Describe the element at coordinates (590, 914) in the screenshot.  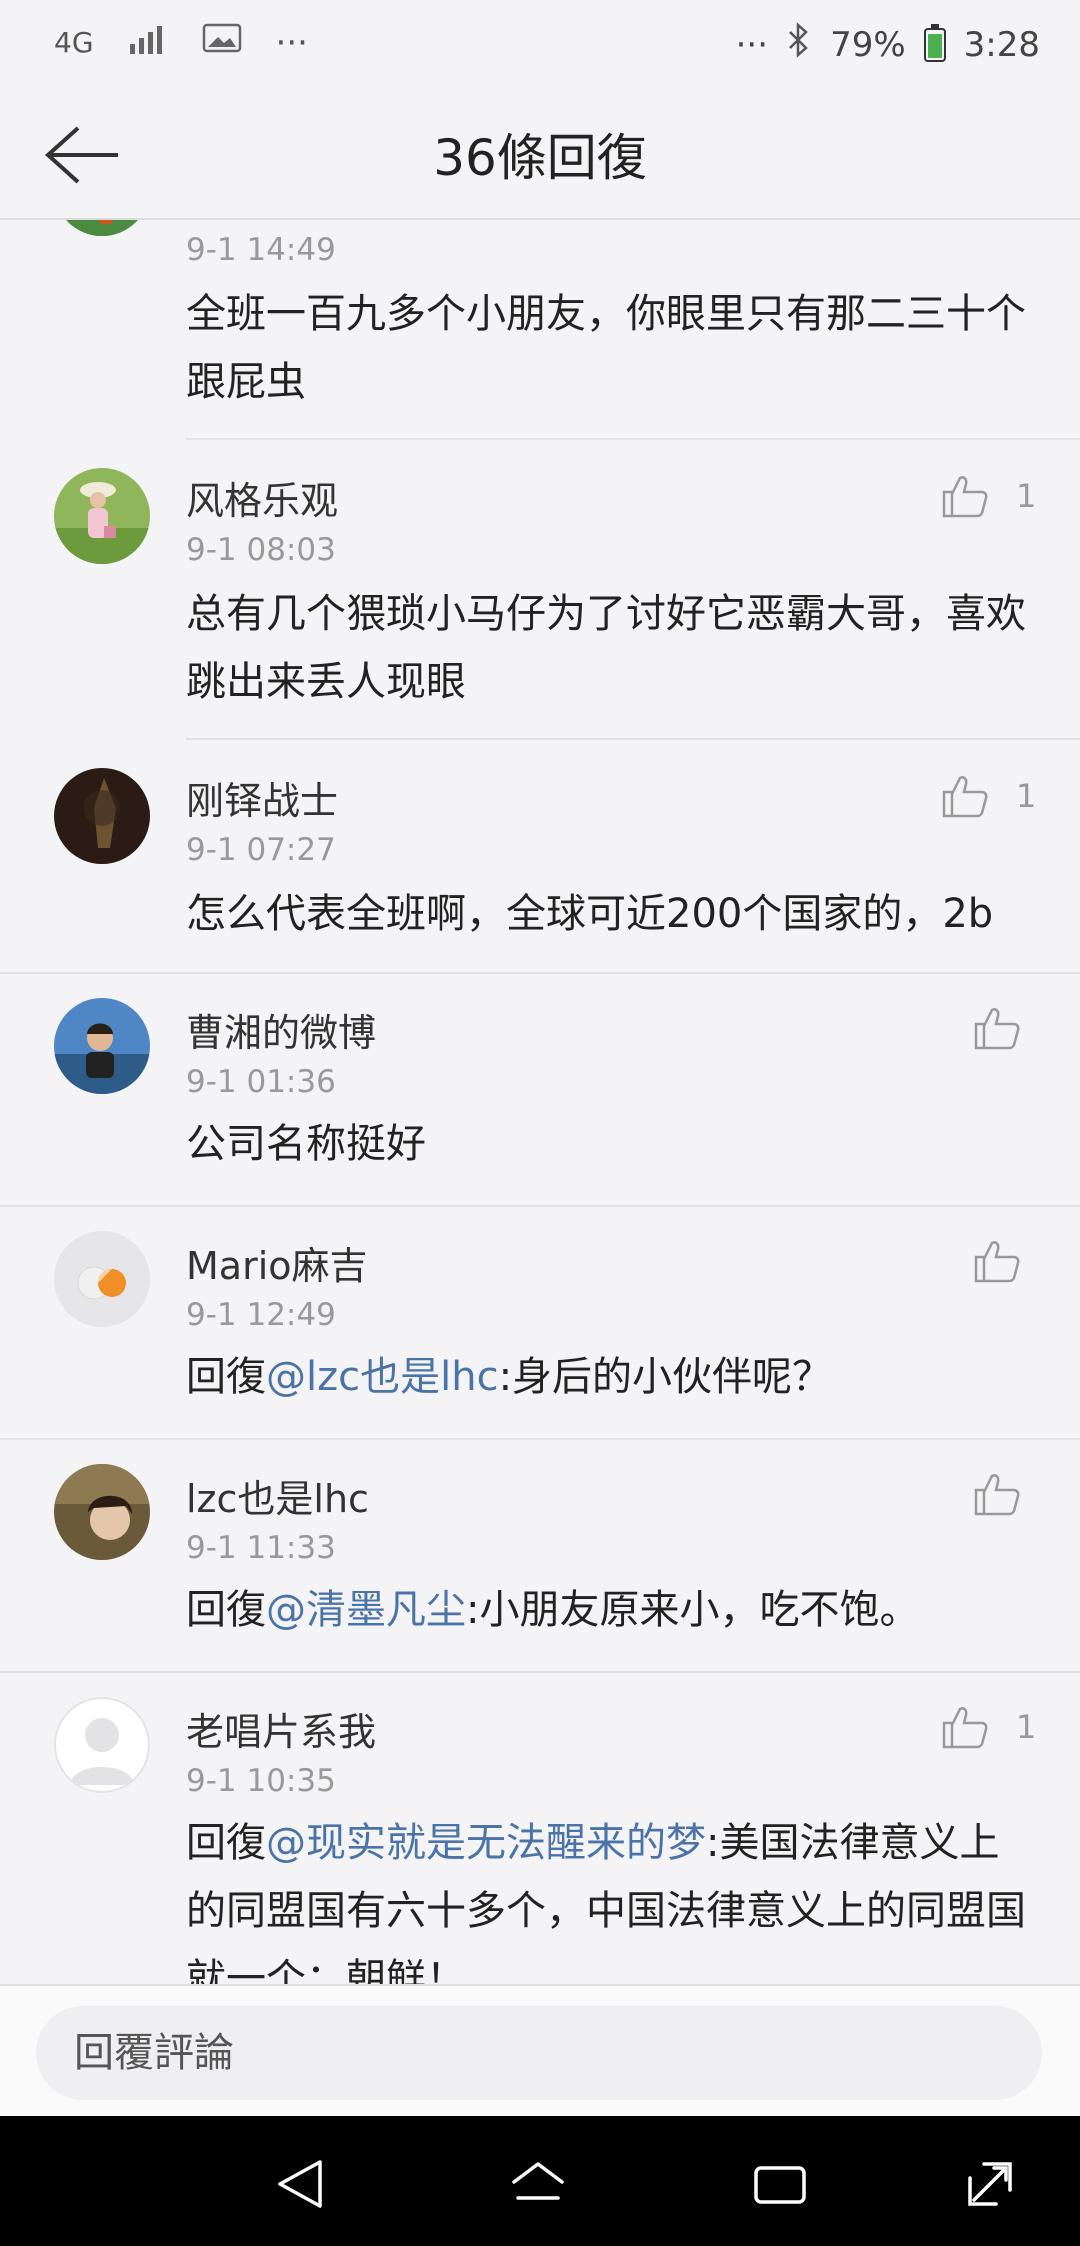
I see `comment-text: 怎么代表全班啊，全球可近200个国家的，2b` at that location.